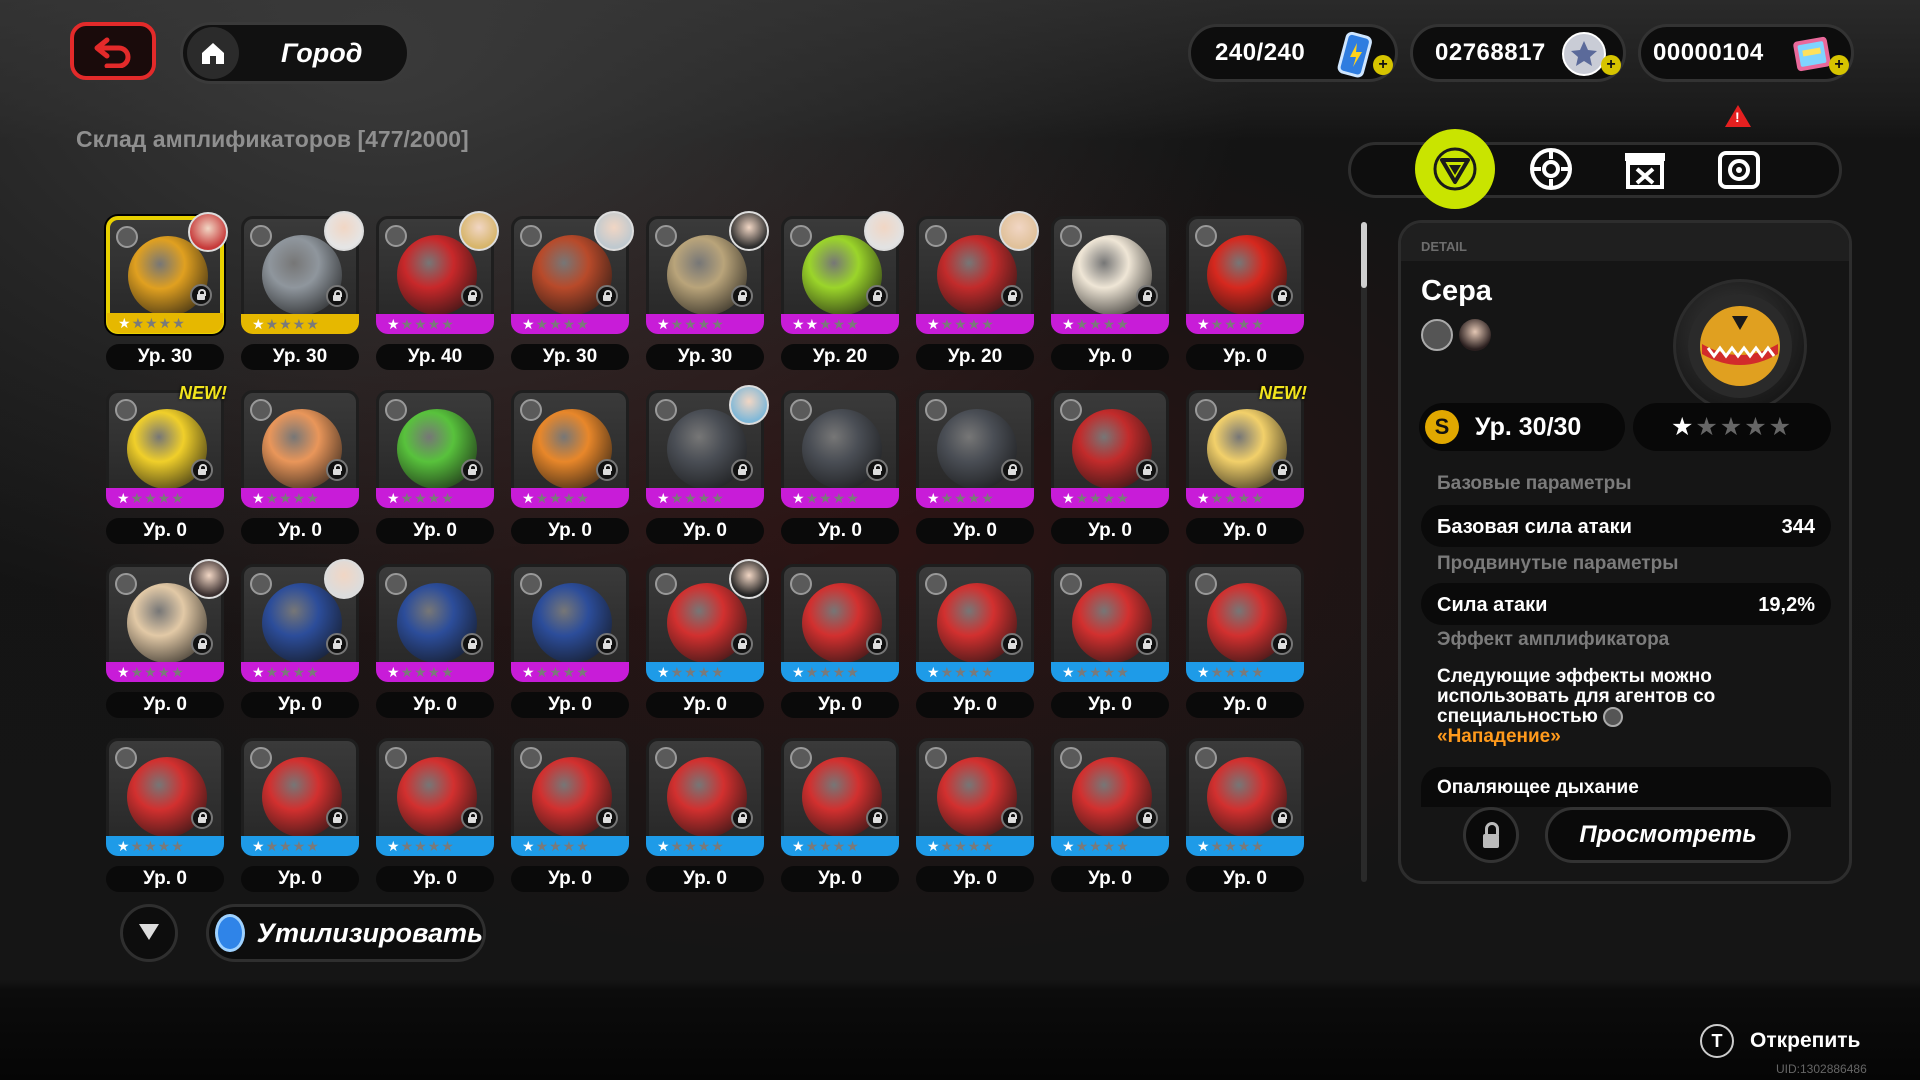  What do you see at coordinates (1668, 835) in the screenshot?
I see `view-button: Просмотреть` at bounding box center [1668, 835].